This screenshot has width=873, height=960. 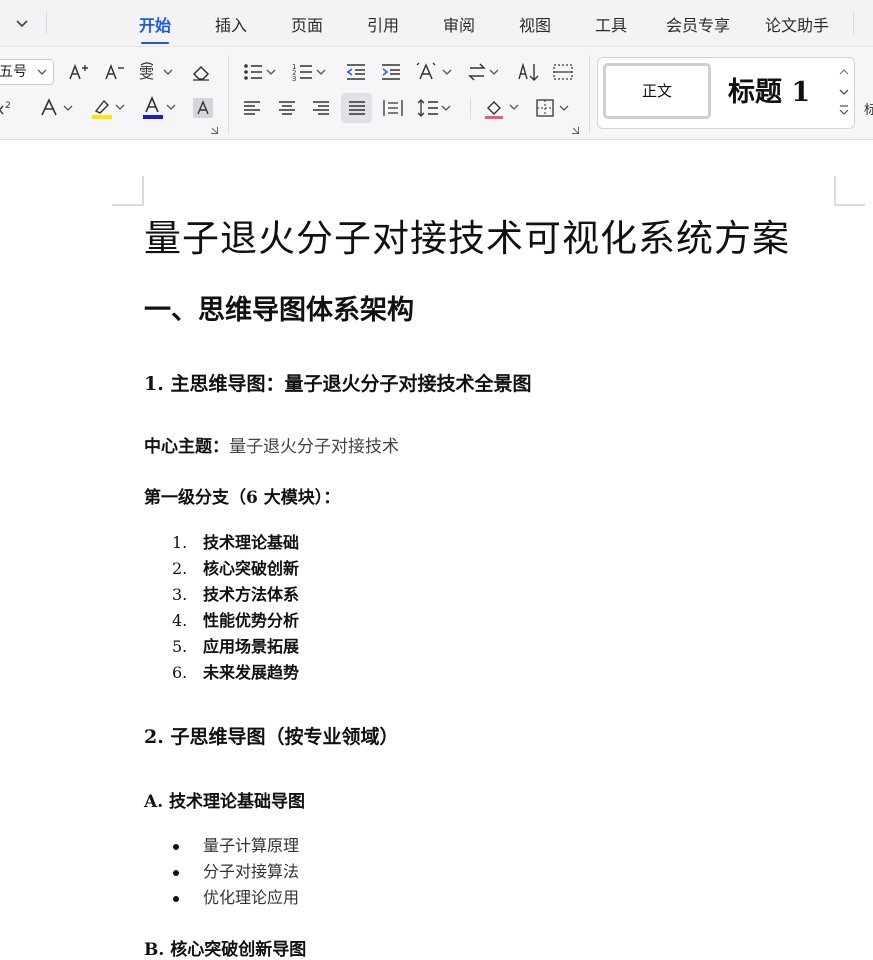 I want to click on decrease-indent-icon, so click(x=355, y=72).